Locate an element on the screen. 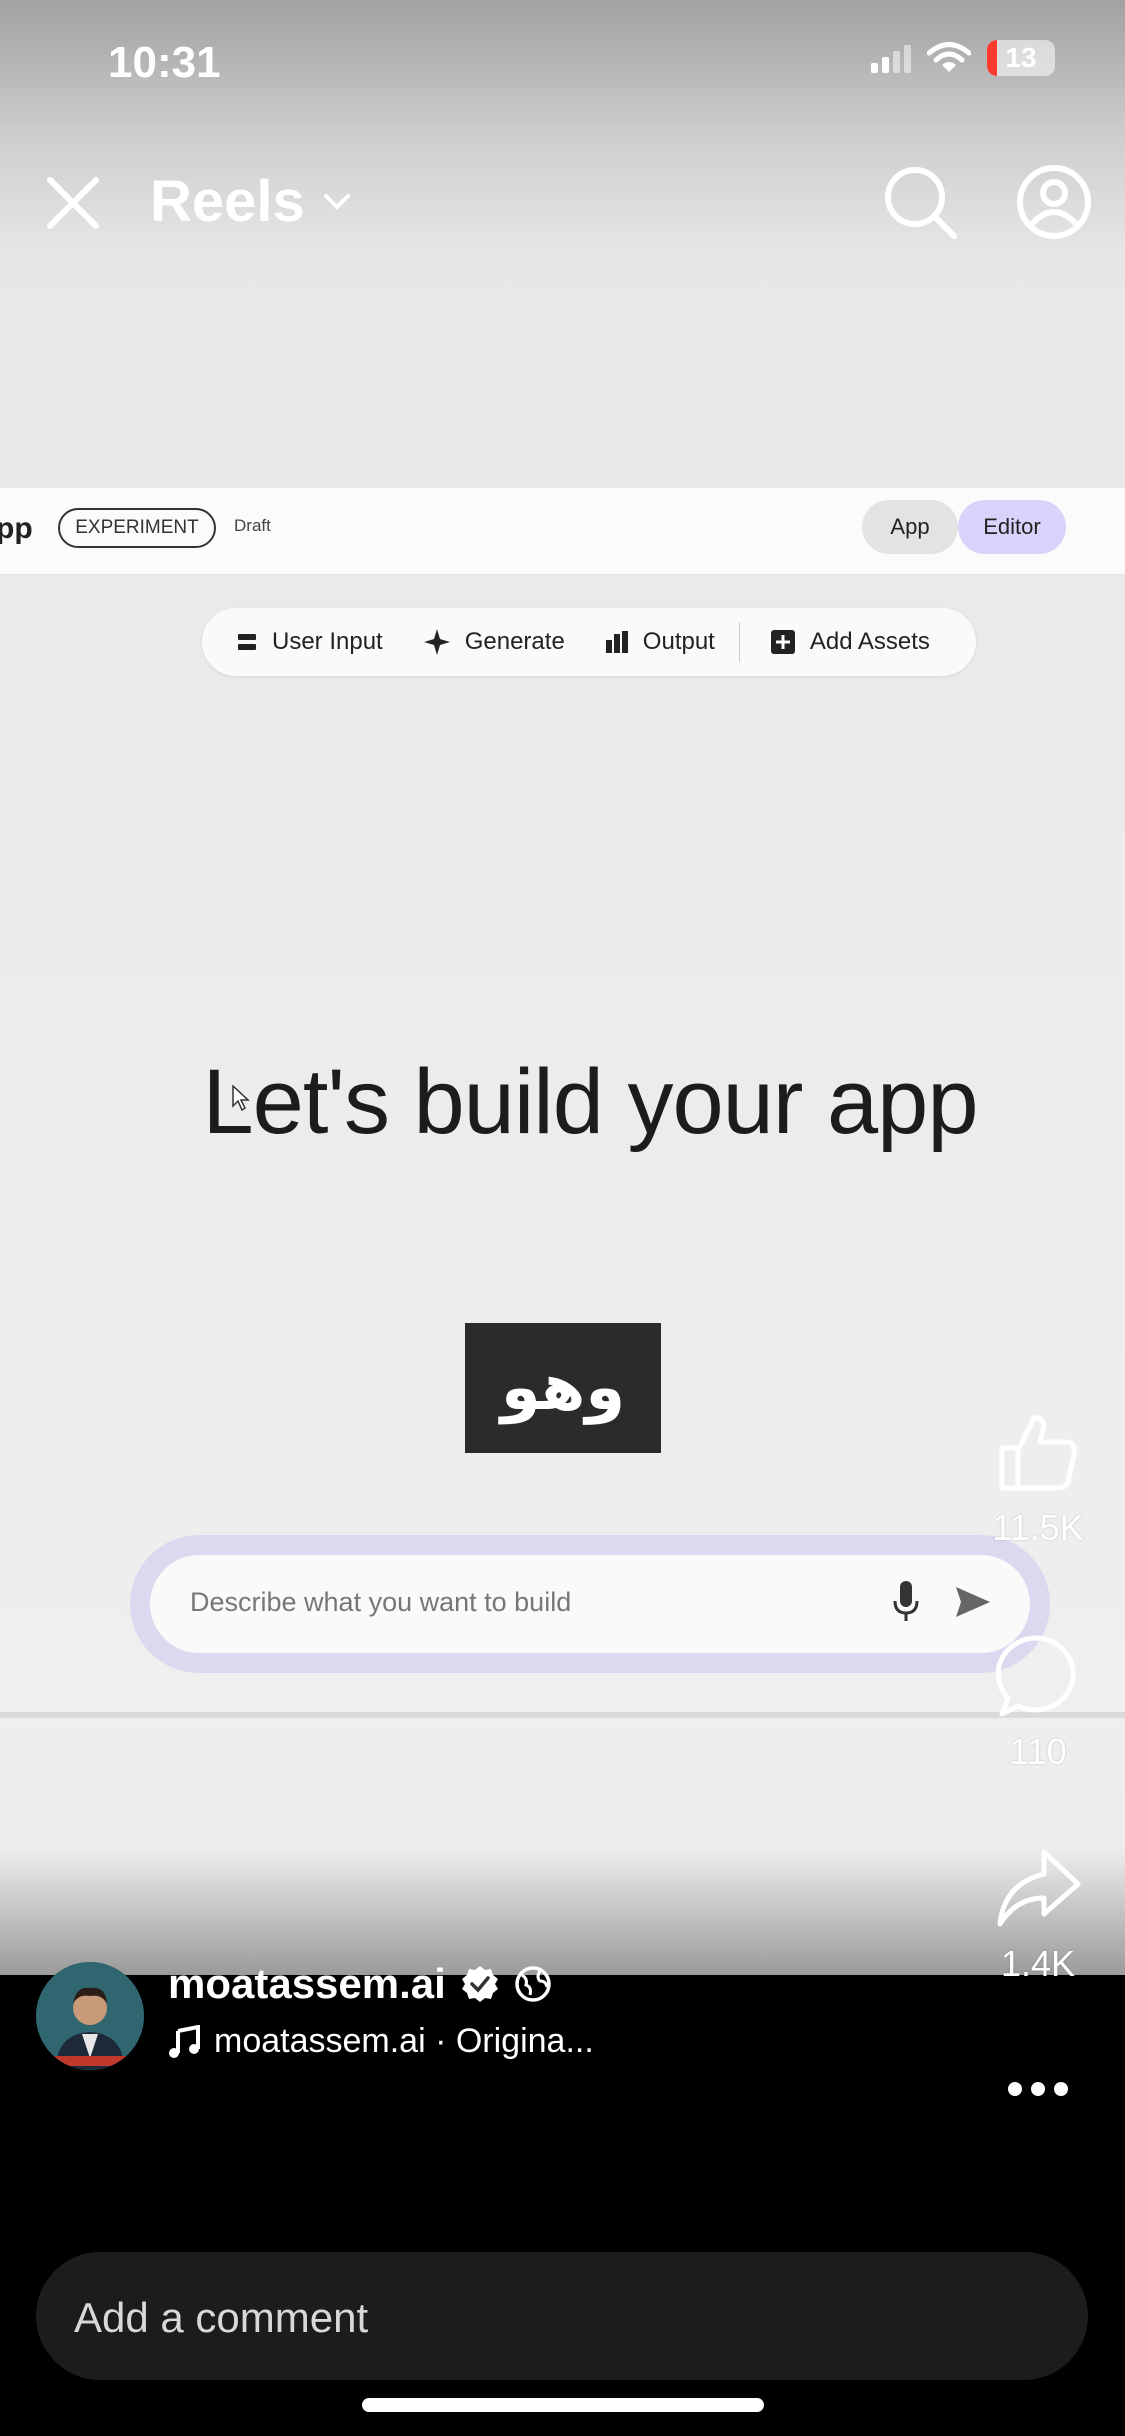 The width and height of the screenshot is (1125, 2436). battery-level: 13 is located at coordinates (1021, 57).